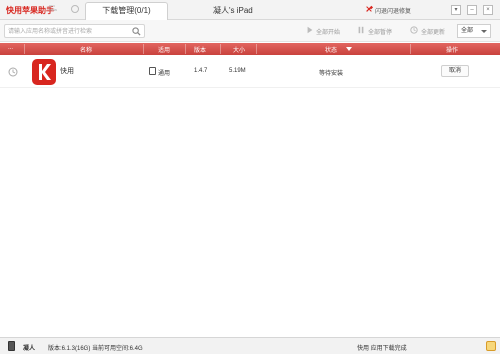 The image size is (500, 354). Describe the element at coordinates (95, 349) in the screenshot. I see `device-storage-info: 版本:6.1.3(16G) 当前可用空间:6.4G` at that location.